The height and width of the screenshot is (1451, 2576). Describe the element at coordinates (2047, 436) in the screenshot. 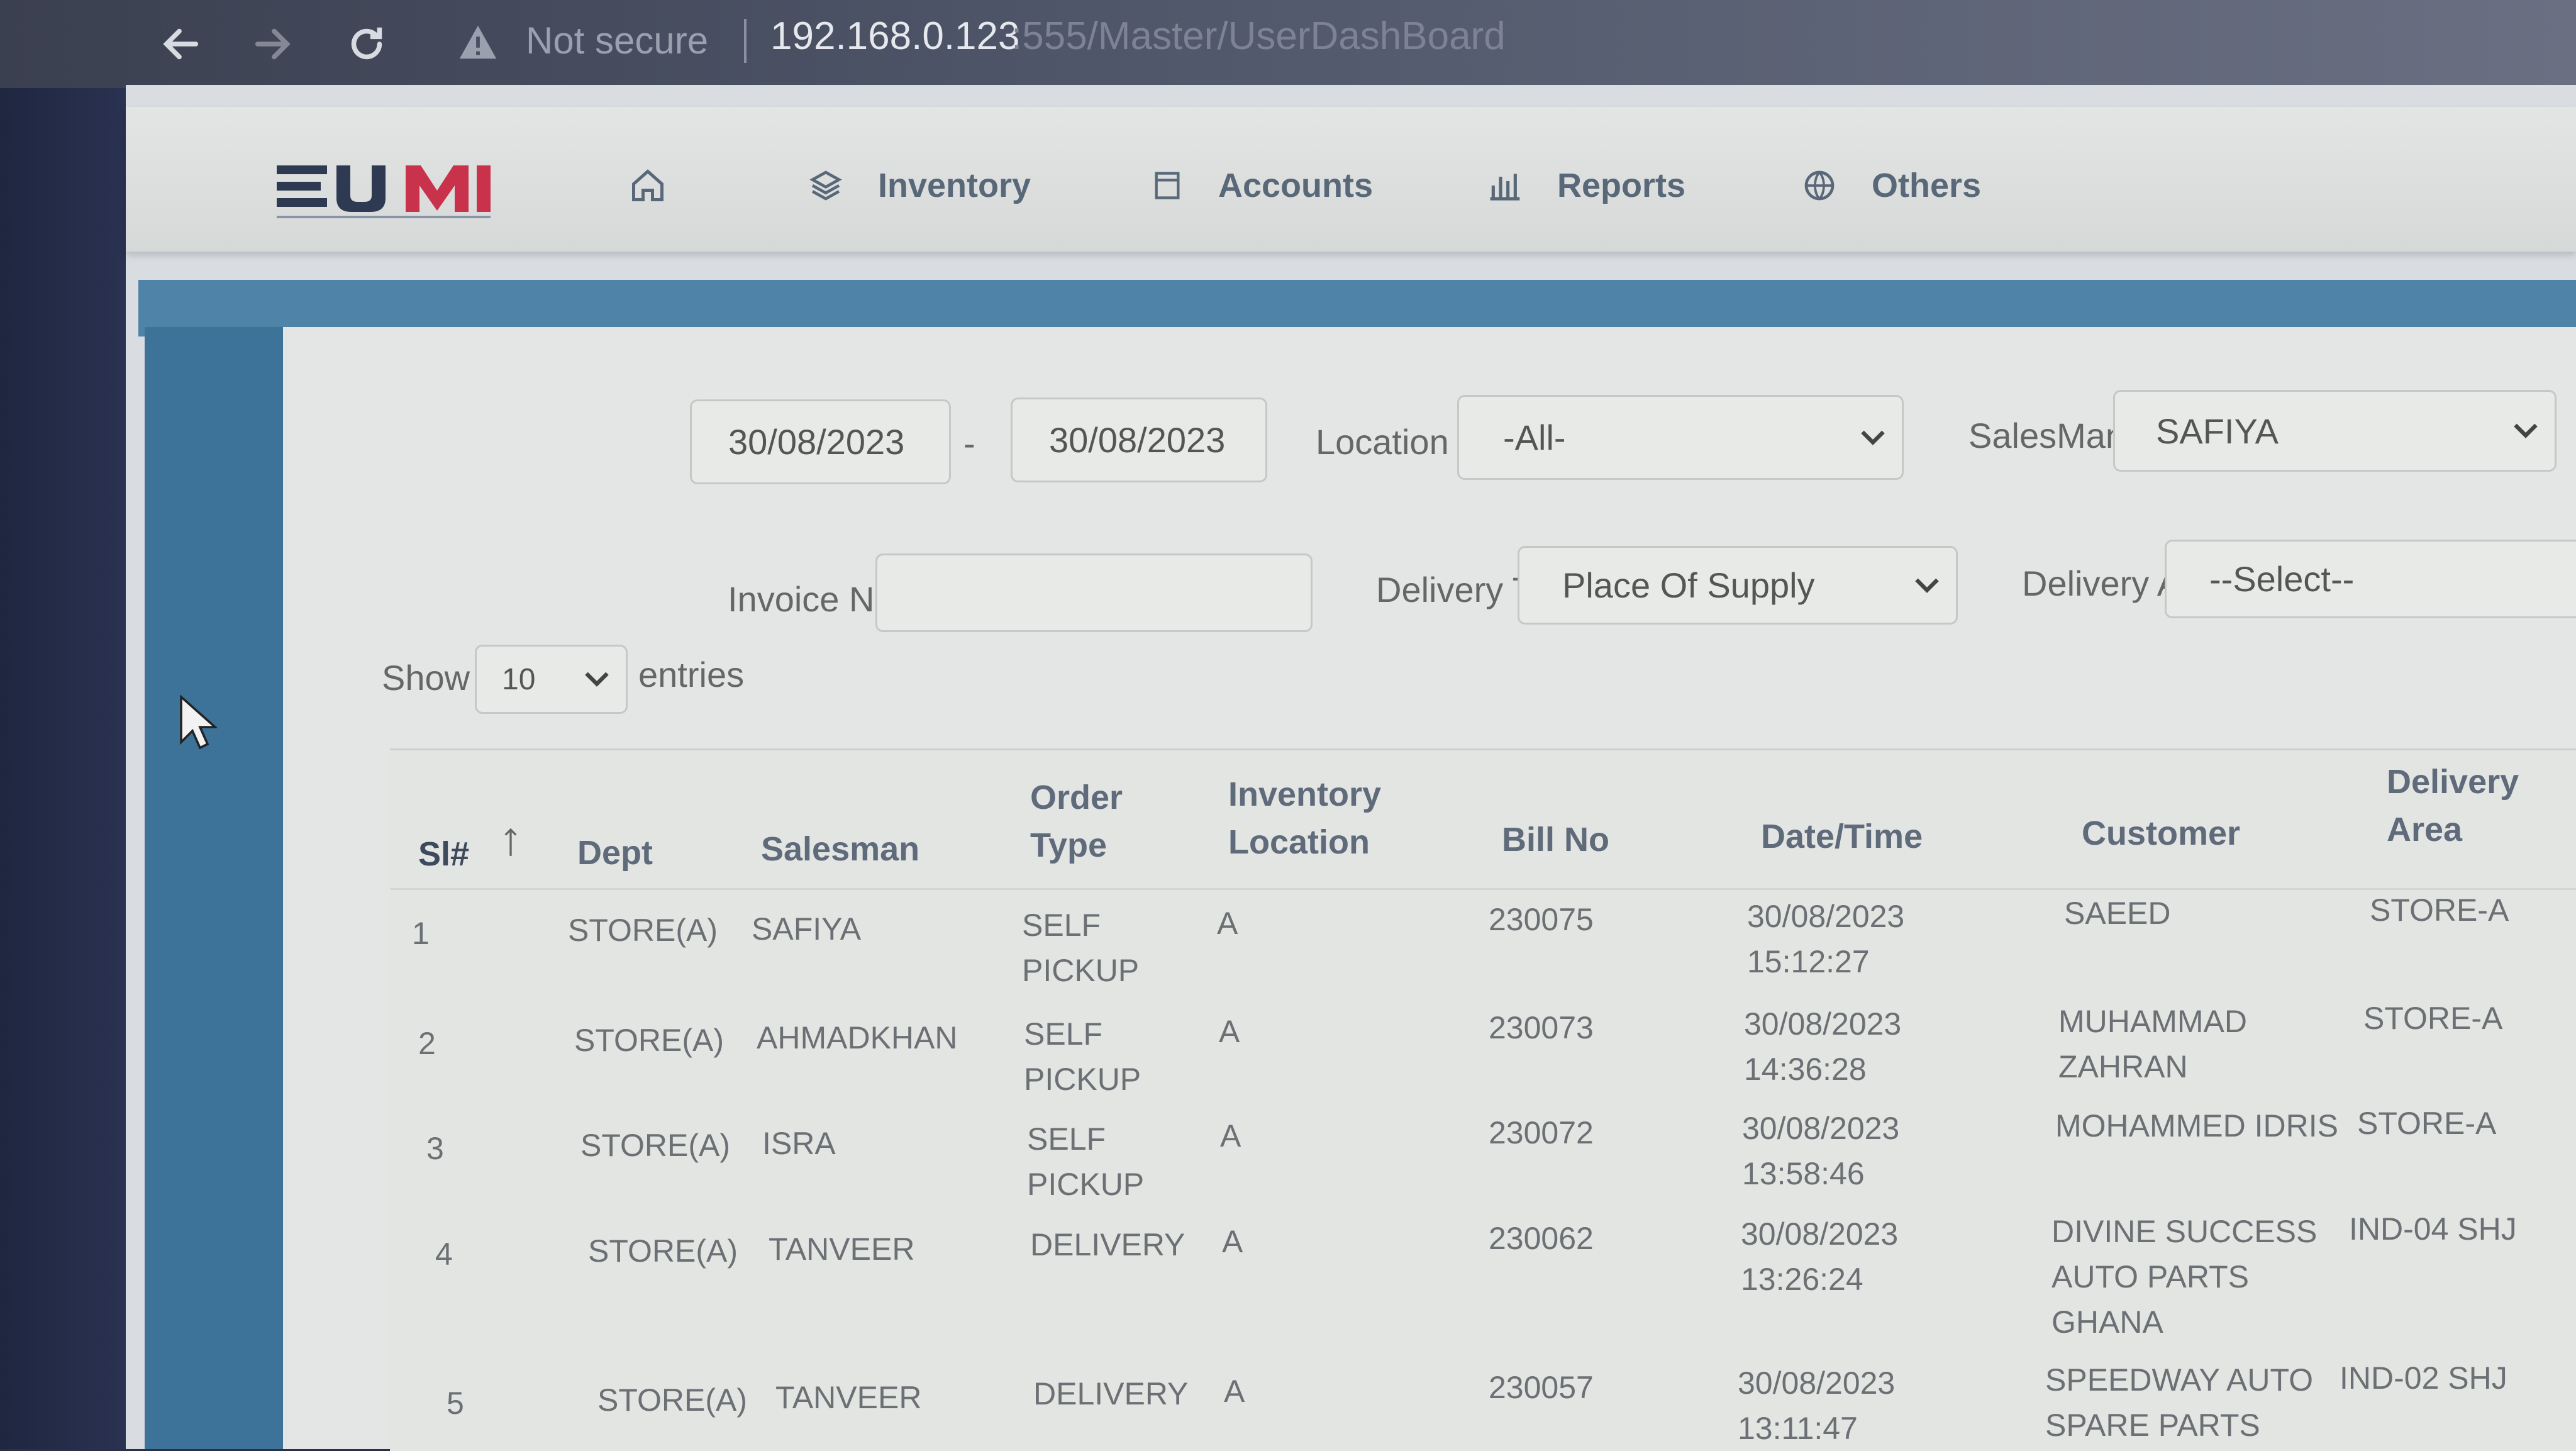

I see `salesman-label: SalesMan` at that location.